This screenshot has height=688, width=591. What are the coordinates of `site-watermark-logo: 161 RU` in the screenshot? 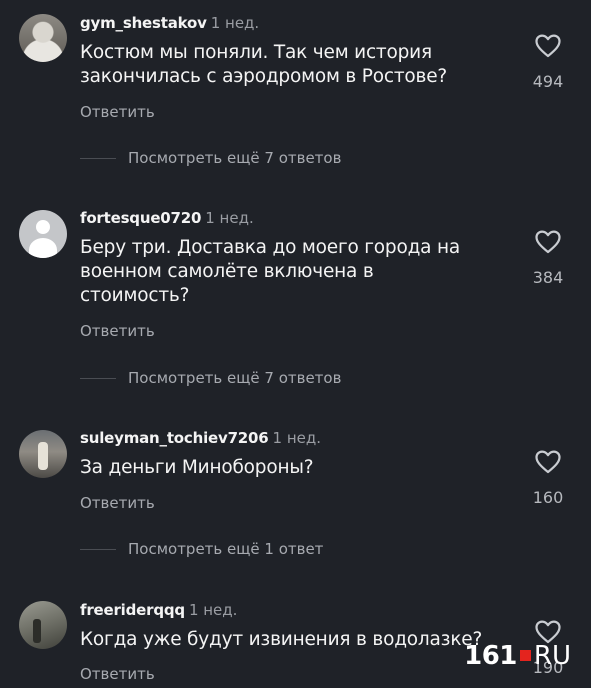 It's located at (517, 656).